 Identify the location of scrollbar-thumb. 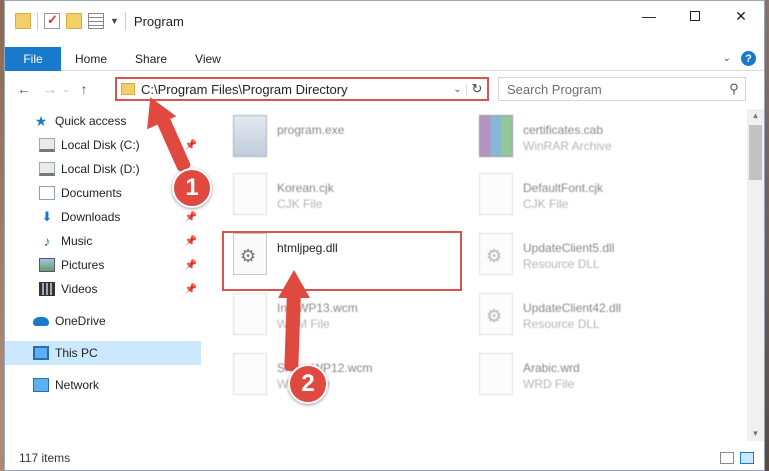
(755, 152).